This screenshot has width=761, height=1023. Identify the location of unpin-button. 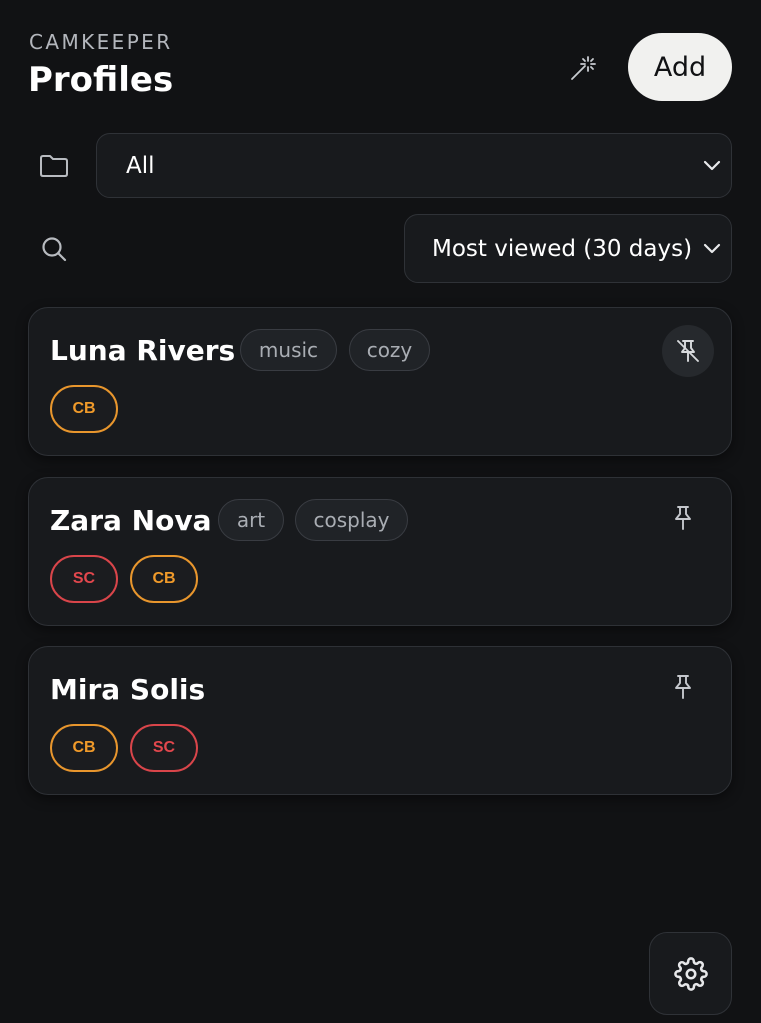
(688, 351).